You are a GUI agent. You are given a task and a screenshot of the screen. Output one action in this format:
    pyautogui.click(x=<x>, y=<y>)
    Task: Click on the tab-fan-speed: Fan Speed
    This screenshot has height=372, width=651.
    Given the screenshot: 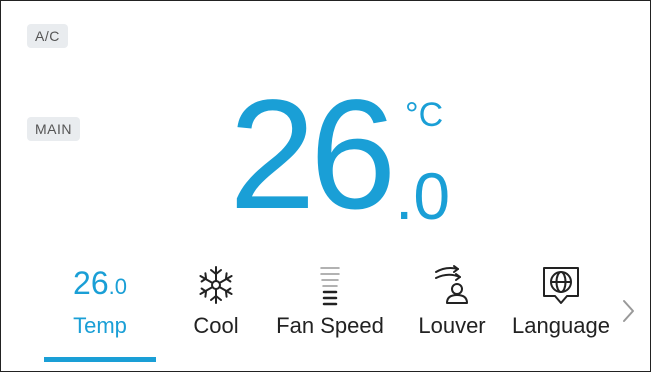 What is the action you would take?
    pyautogui.click(x=330, y=309)
    